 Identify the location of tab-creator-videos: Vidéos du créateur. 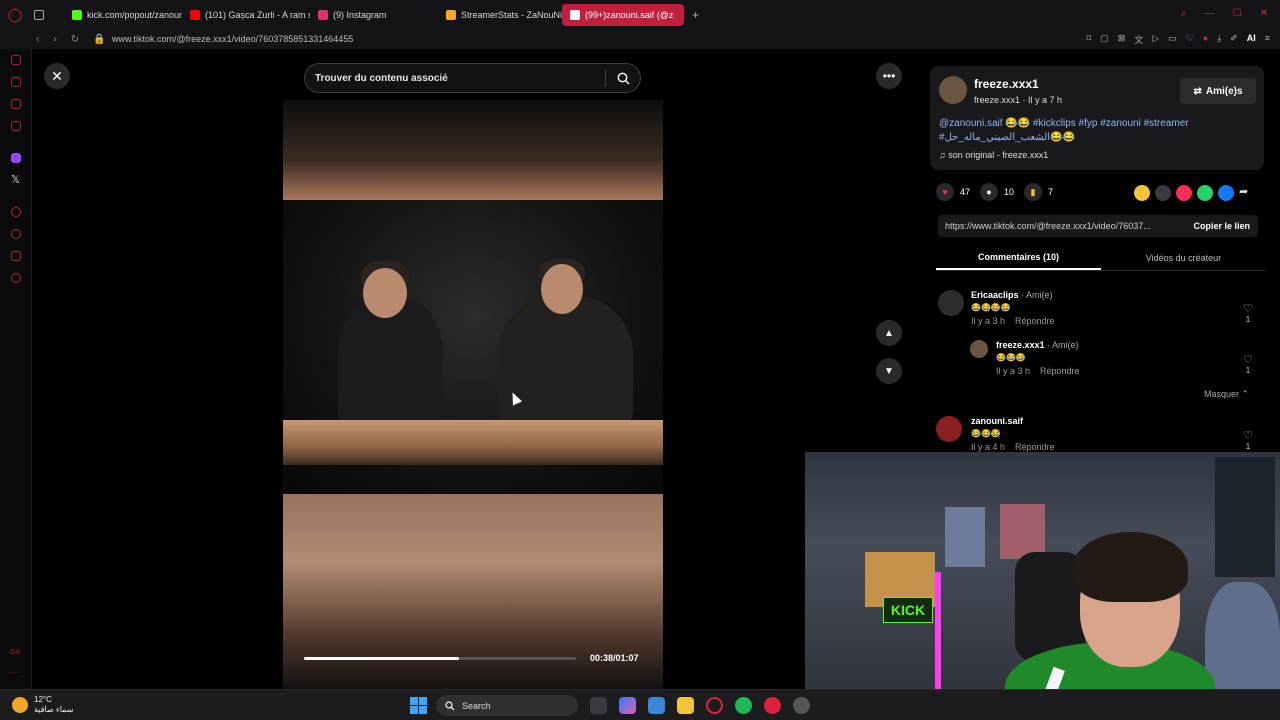
(1183, 257).